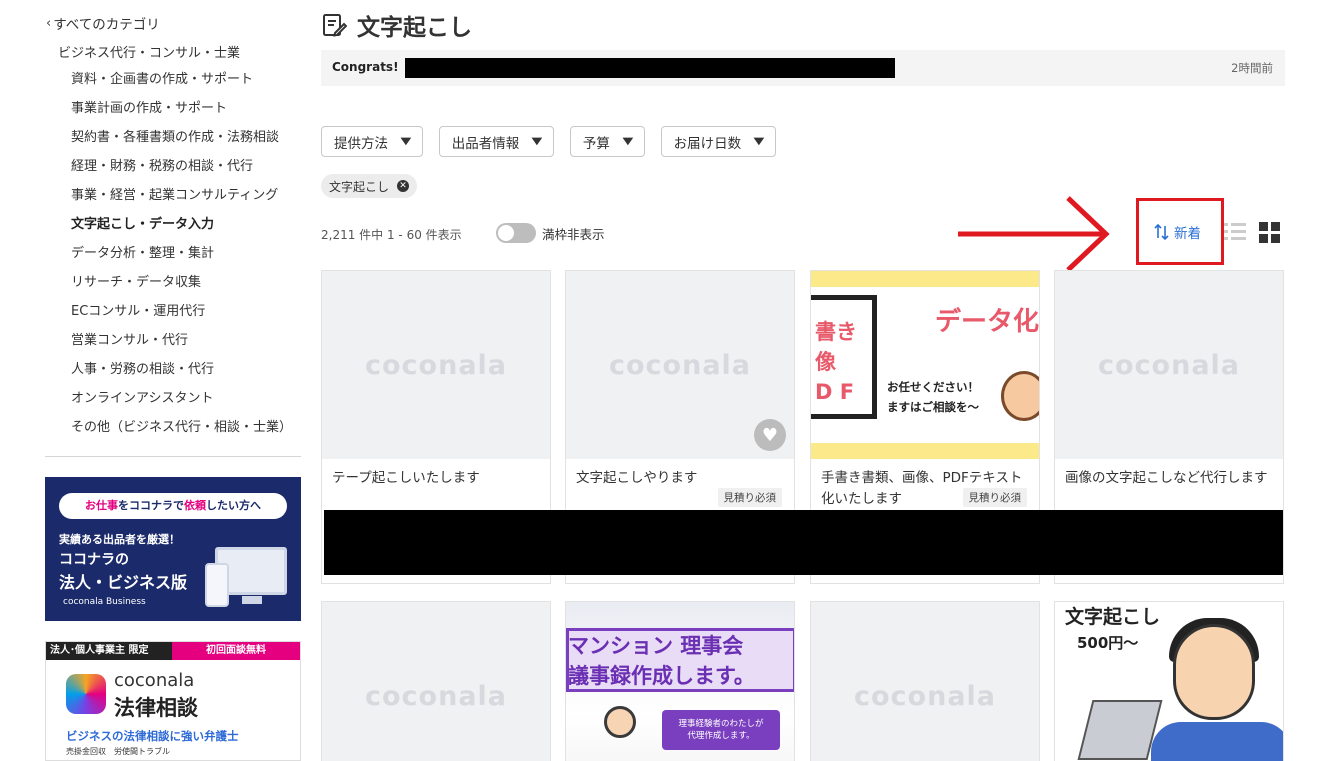 The width and height of the screenshot is (1336, 761). What do you see at coordinates (803, 542) in the screenshot?
I see `redacted-region` at bounding box center [803, 542].